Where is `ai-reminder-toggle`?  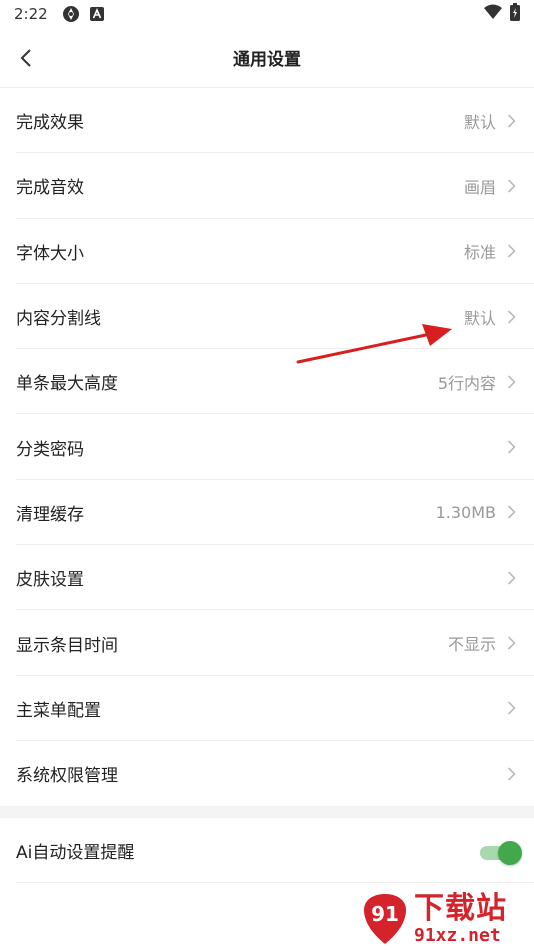 ai-reminder-toggle is located at coordinates (501, 852).